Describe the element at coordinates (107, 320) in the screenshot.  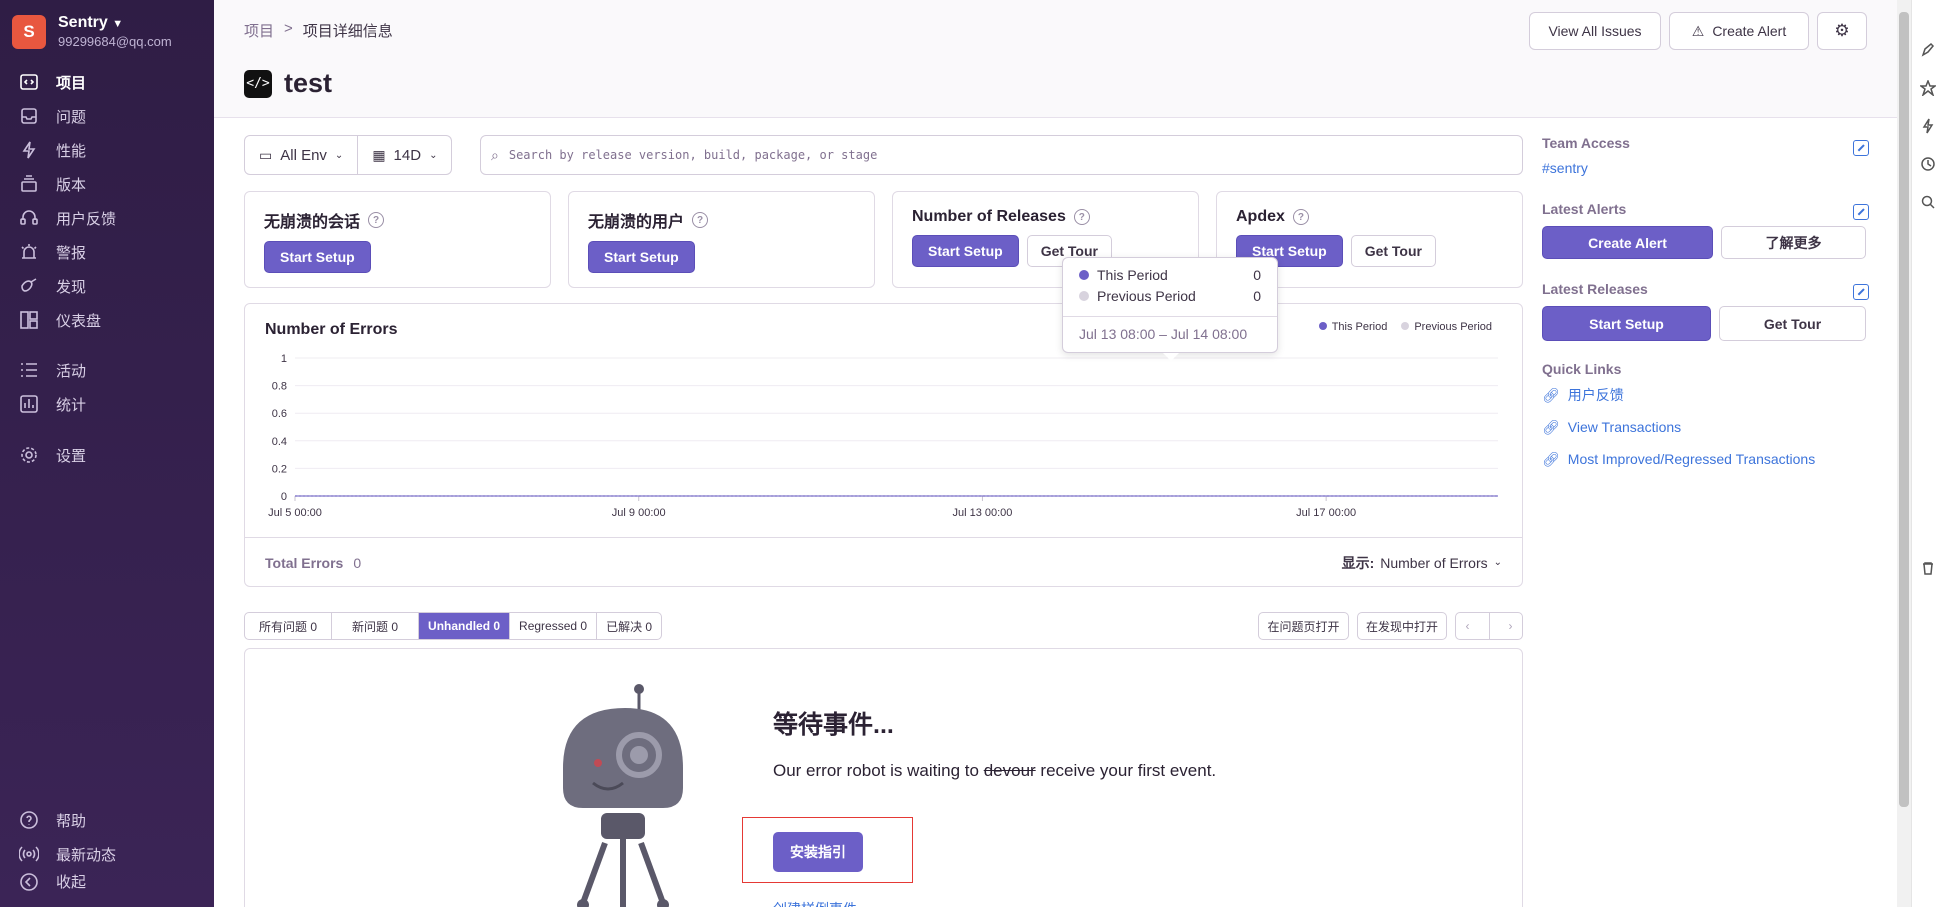
I see `sidebar-item-dashboards: 仪表盘` at that location.